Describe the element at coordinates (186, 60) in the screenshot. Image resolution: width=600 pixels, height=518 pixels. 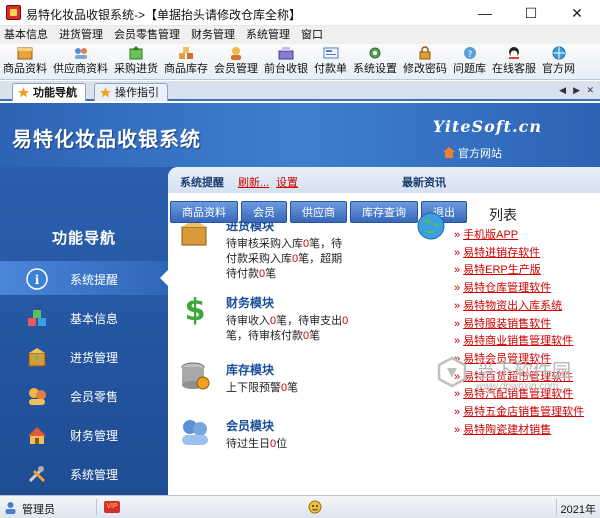
I see `toolbar-inventory-button: 商品库存` at that location.